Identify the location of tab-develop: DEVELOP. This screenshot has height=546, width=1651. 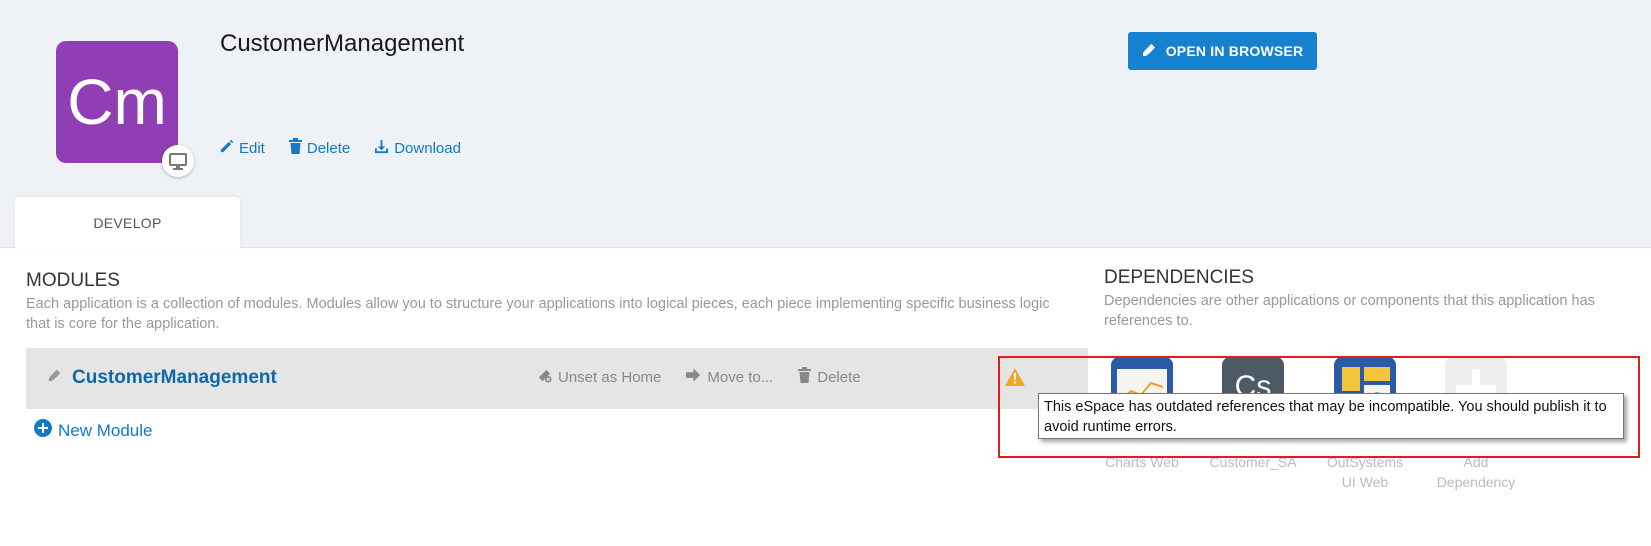
(127, 222).